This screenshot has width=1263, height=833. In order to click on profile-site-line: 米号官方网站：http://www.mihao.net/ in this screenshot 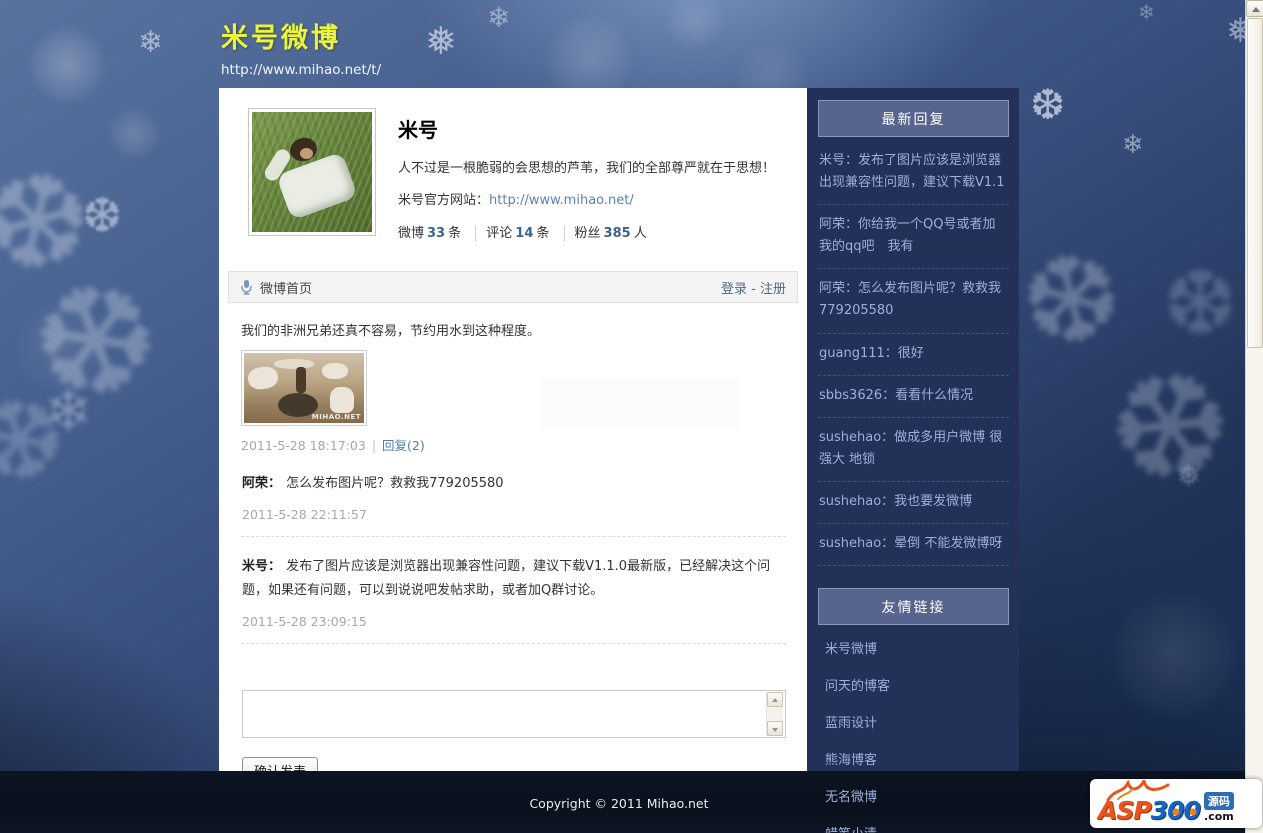, I will do `click(586, 198)`.